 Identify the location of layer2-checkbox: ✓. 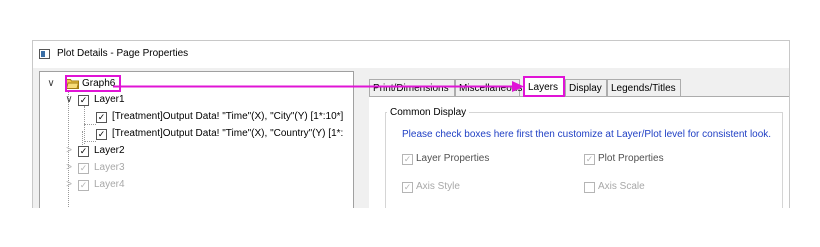
(83, 151).